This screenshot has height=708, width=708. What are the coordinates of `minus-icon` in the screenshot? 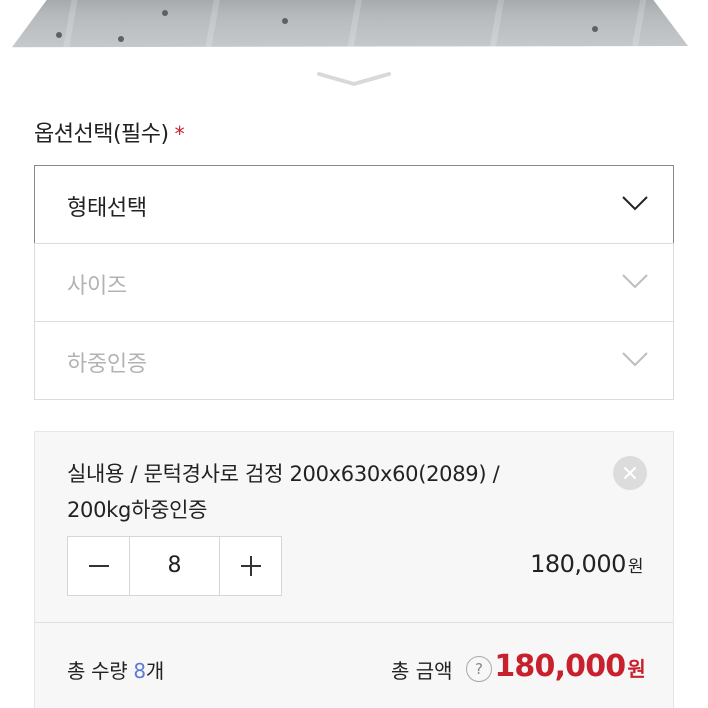 It's located at (99, 566).